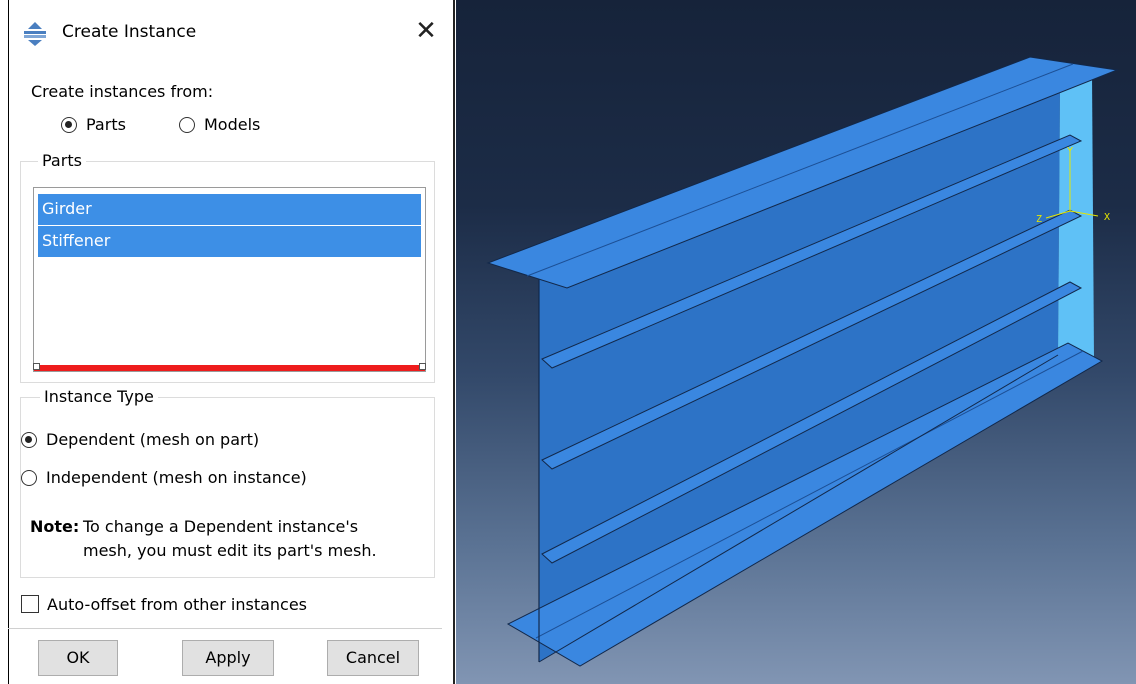  I want to click on close-icon: ✕, so click(426, 32).